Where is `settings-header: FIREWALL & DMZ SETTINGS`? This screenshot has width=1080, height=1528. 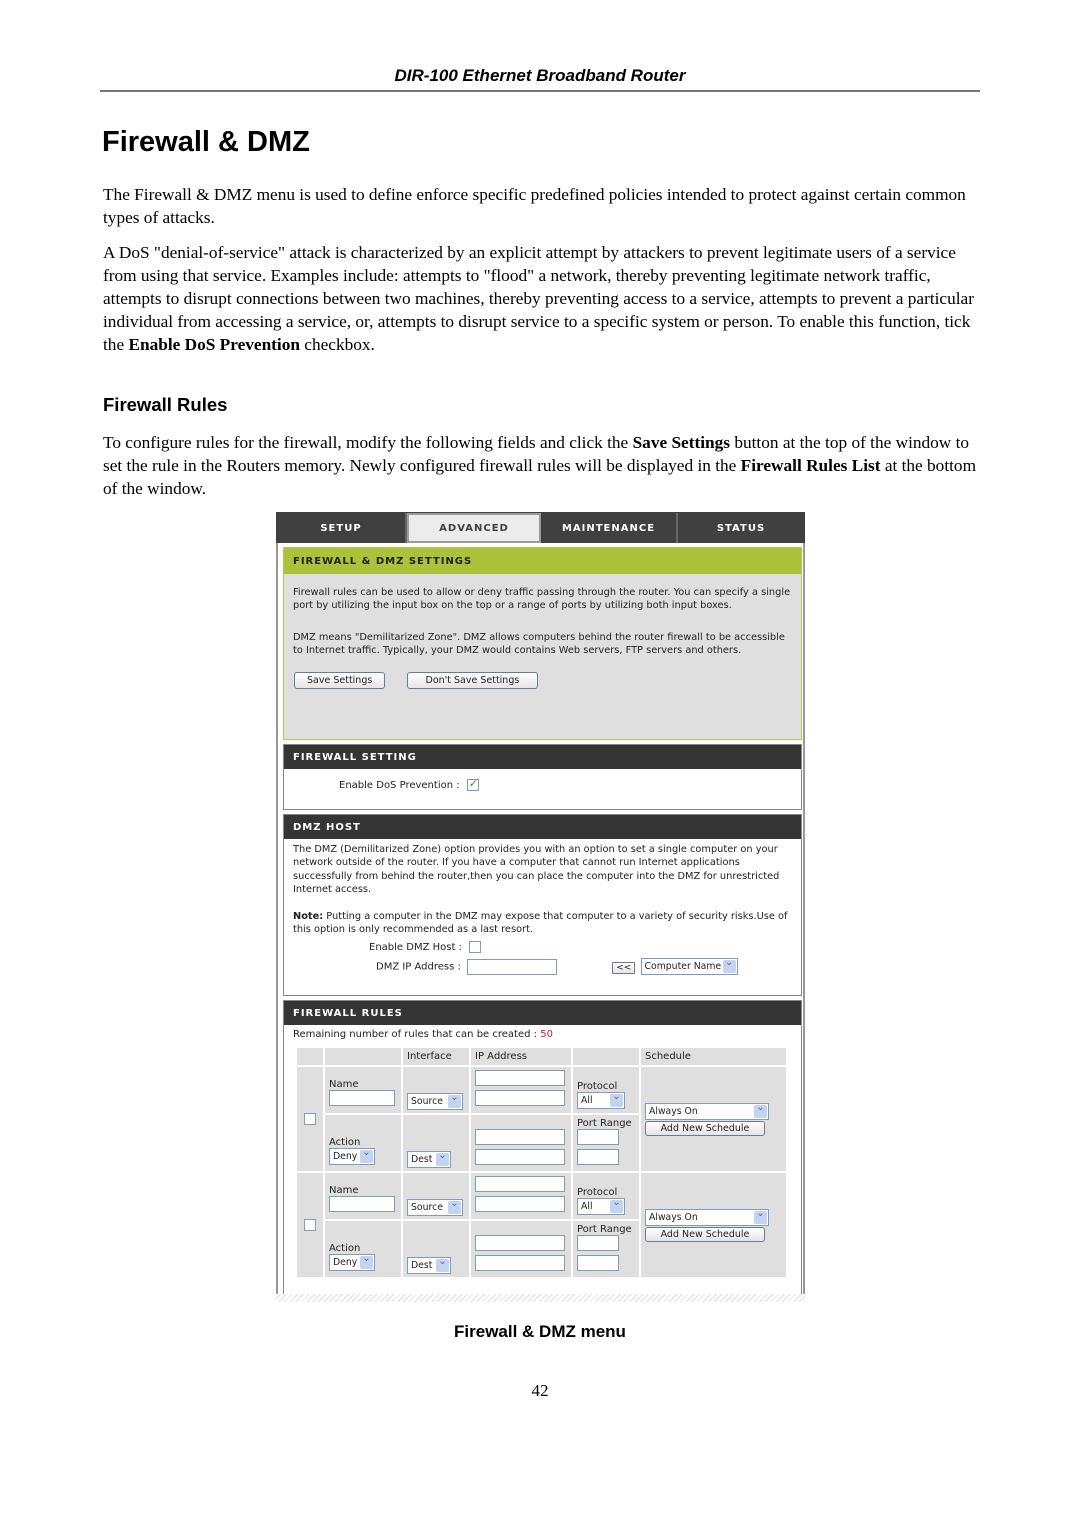
settings-header: FIREWALL & DMZ SETTINGS is located at coordinates (542, 561).